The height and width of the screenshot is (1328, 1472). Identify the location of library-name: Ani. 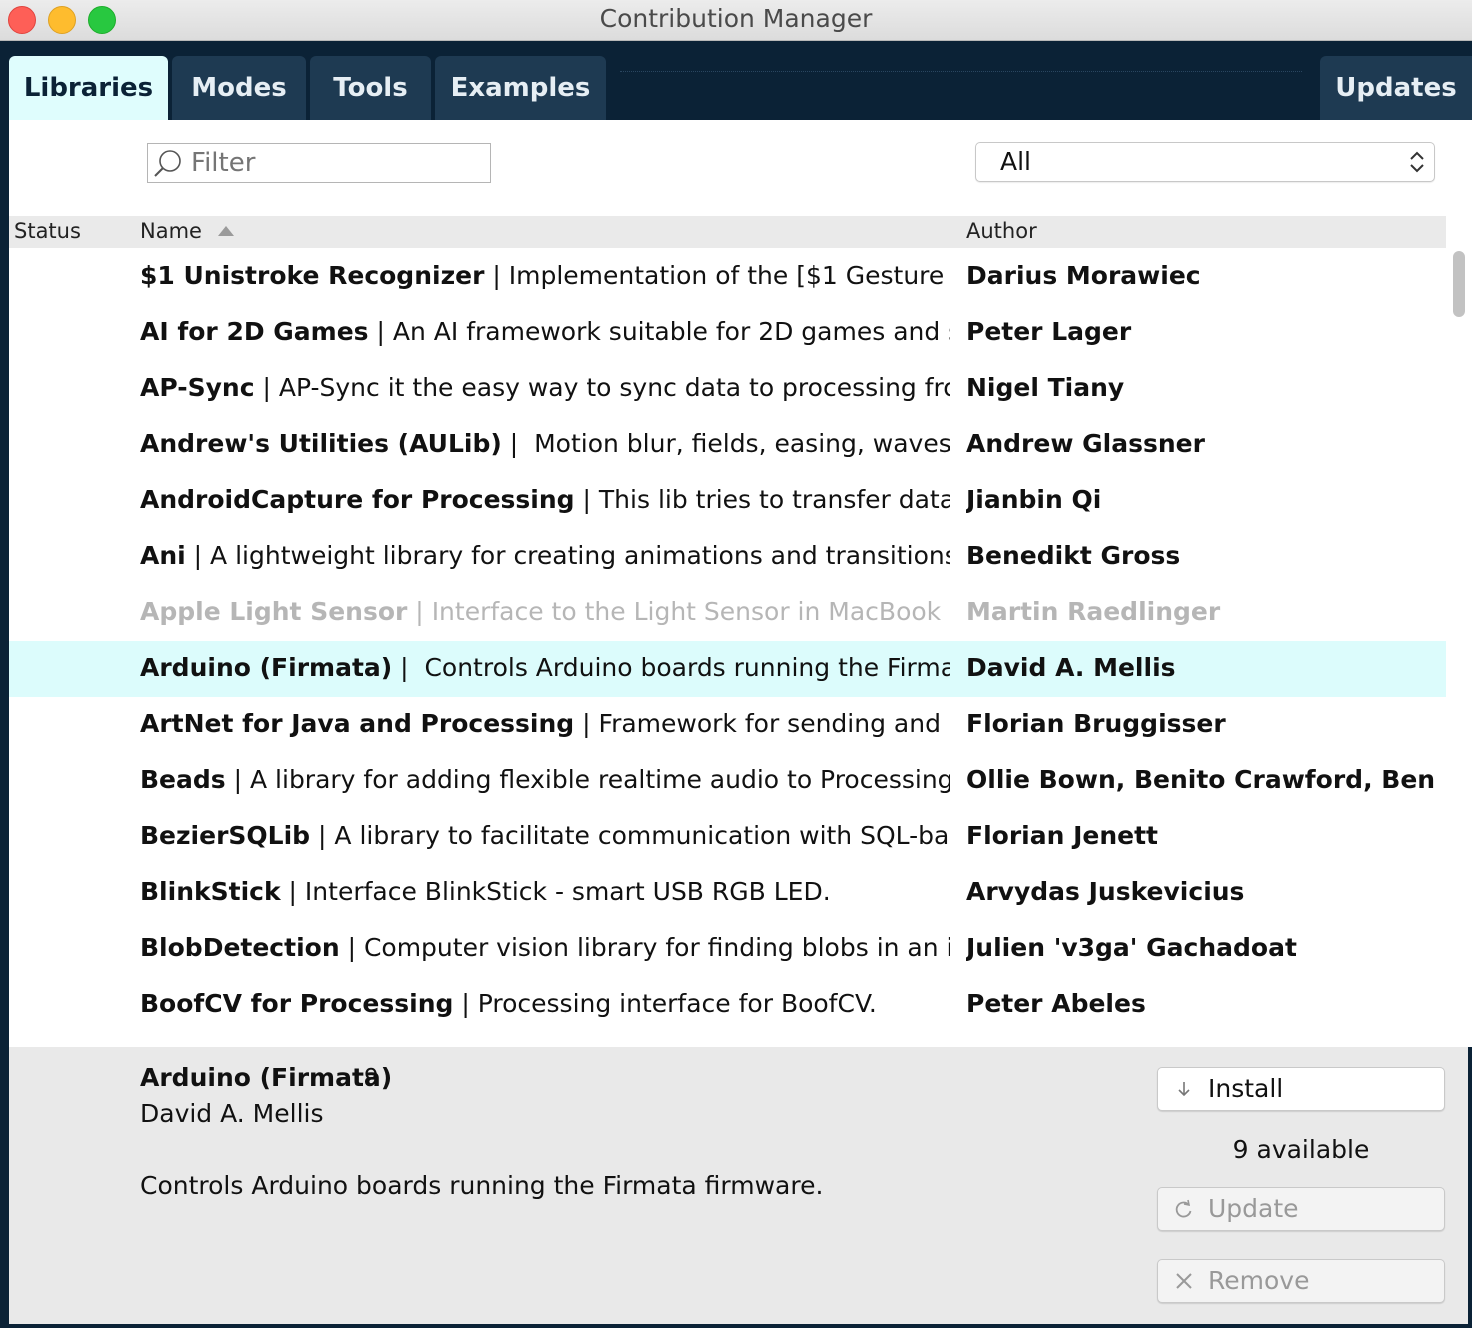
(163, 555).